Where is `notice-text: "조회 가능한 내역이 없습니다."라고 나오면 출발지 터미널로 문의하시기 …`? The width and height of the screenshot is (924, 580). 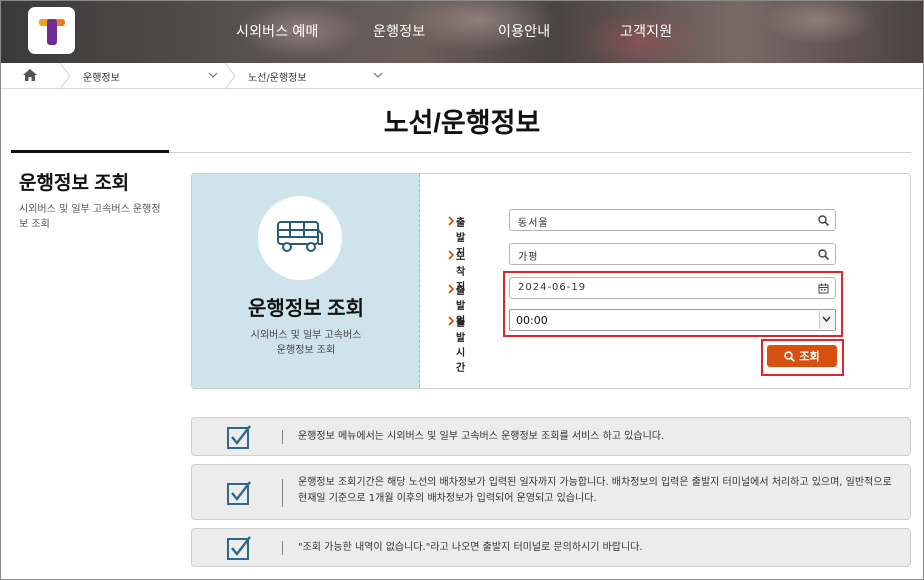 notice-text: "조회 가능한 내역이 없습니다."라고 나오면 출발지 터미널로 문의하시기 … is located at coordinates (470, 547).